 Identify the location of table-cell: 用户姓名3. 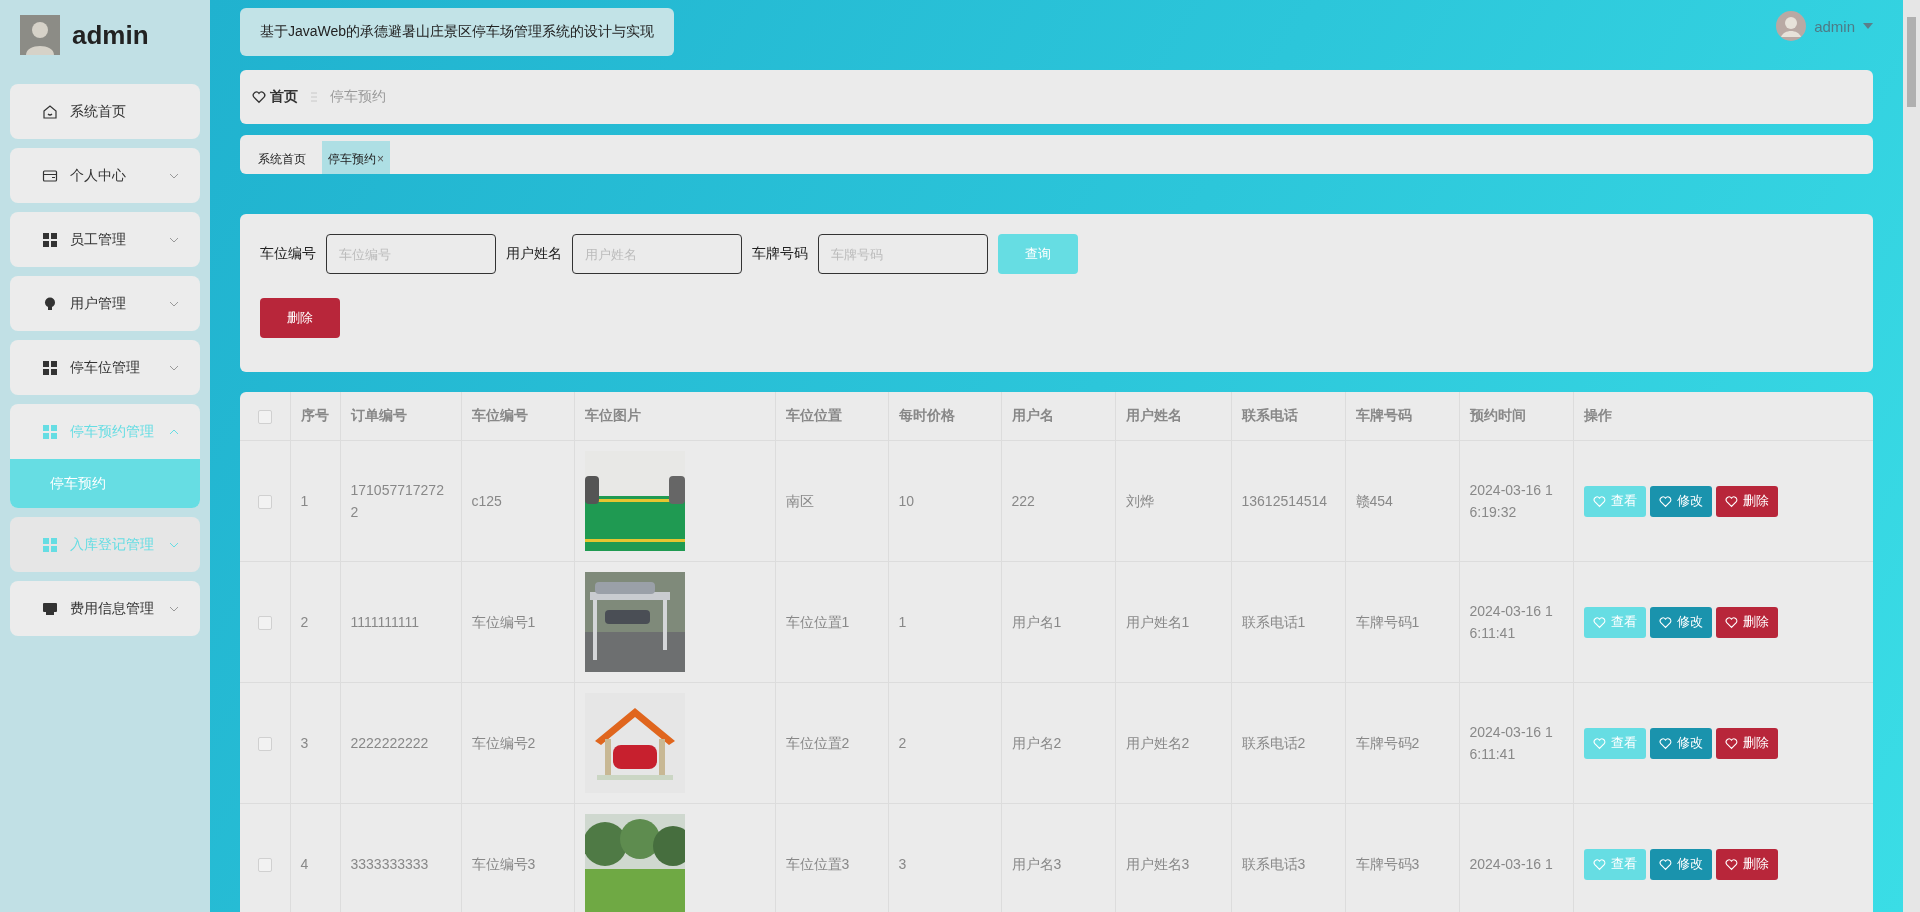
(1157, 863).